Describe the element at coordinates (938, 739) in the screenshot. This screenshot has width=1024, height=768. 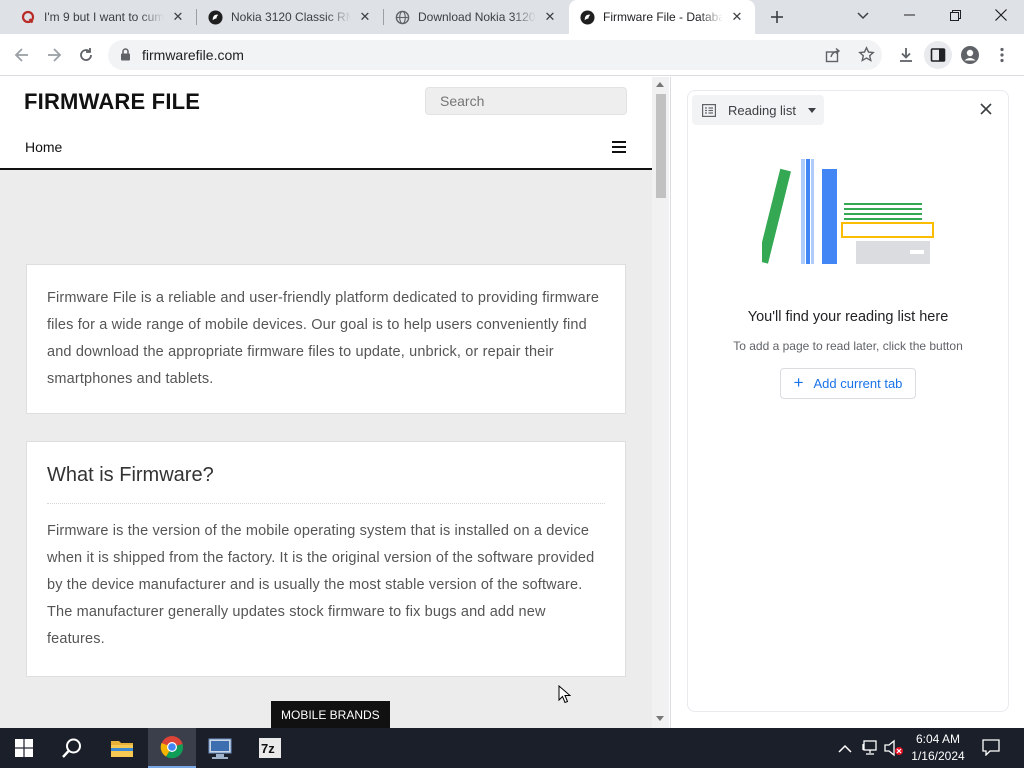
I see `clock-time: 6:04 AM` at that location.